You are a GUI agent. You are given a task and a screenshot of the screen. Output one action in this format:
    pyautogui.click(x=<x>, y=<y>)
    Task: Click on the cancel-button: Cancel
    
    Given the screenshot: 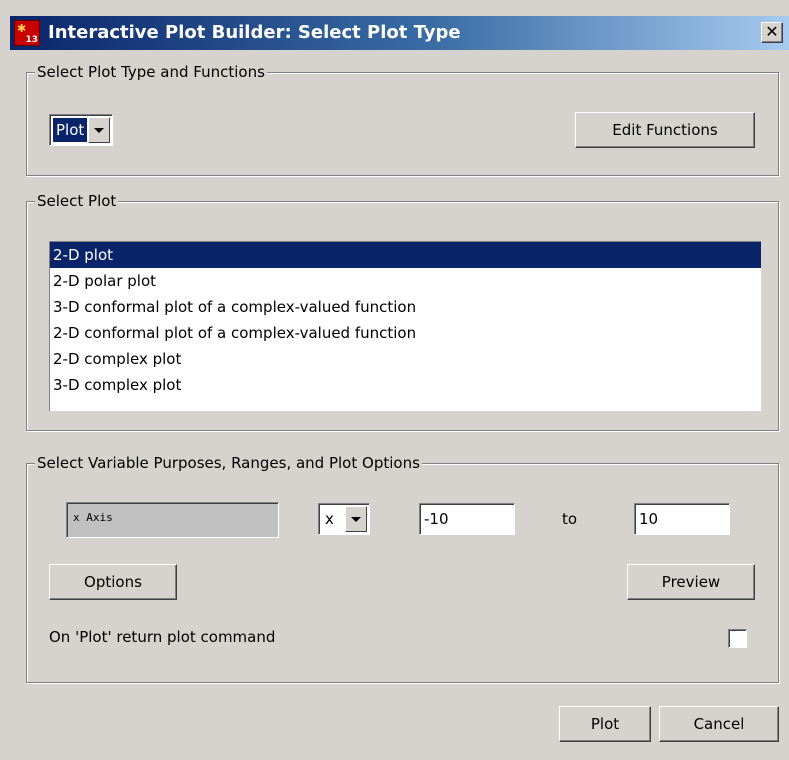 What is the action you would take?
    pyautogui.click(x=719, y=724)
    